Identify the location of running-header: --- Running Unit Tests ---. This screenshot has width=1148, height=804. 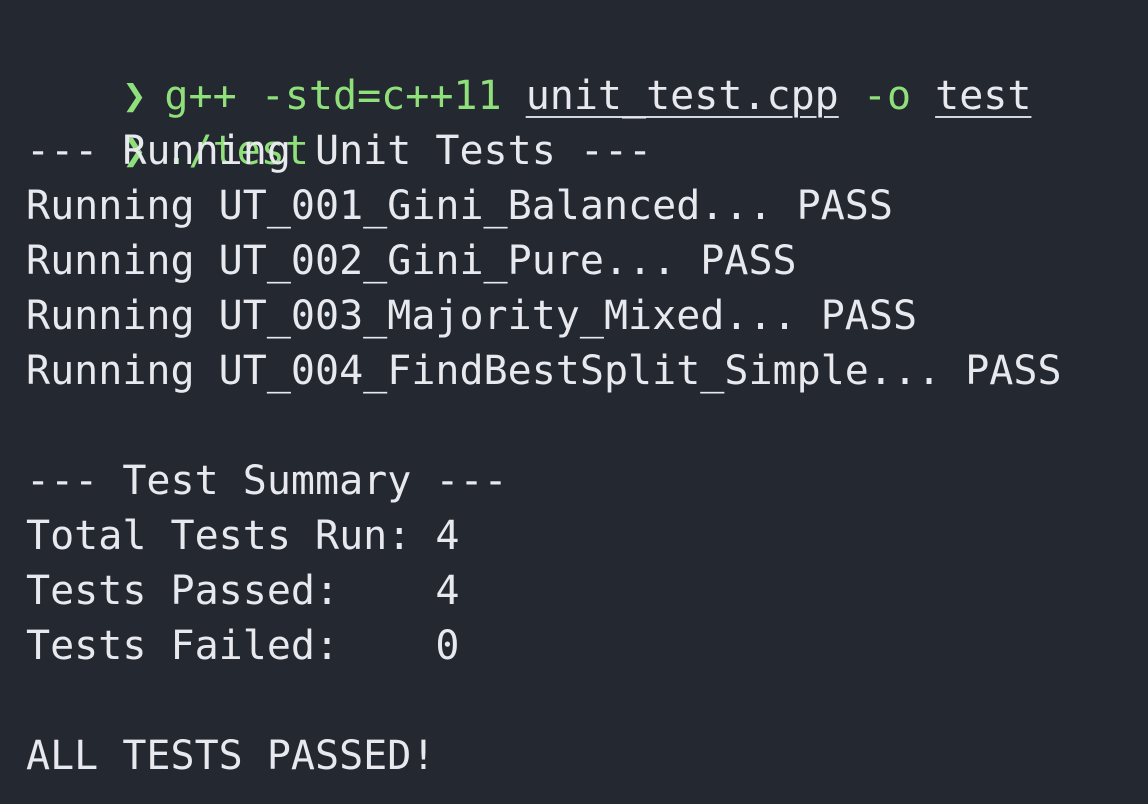
(339, 151).